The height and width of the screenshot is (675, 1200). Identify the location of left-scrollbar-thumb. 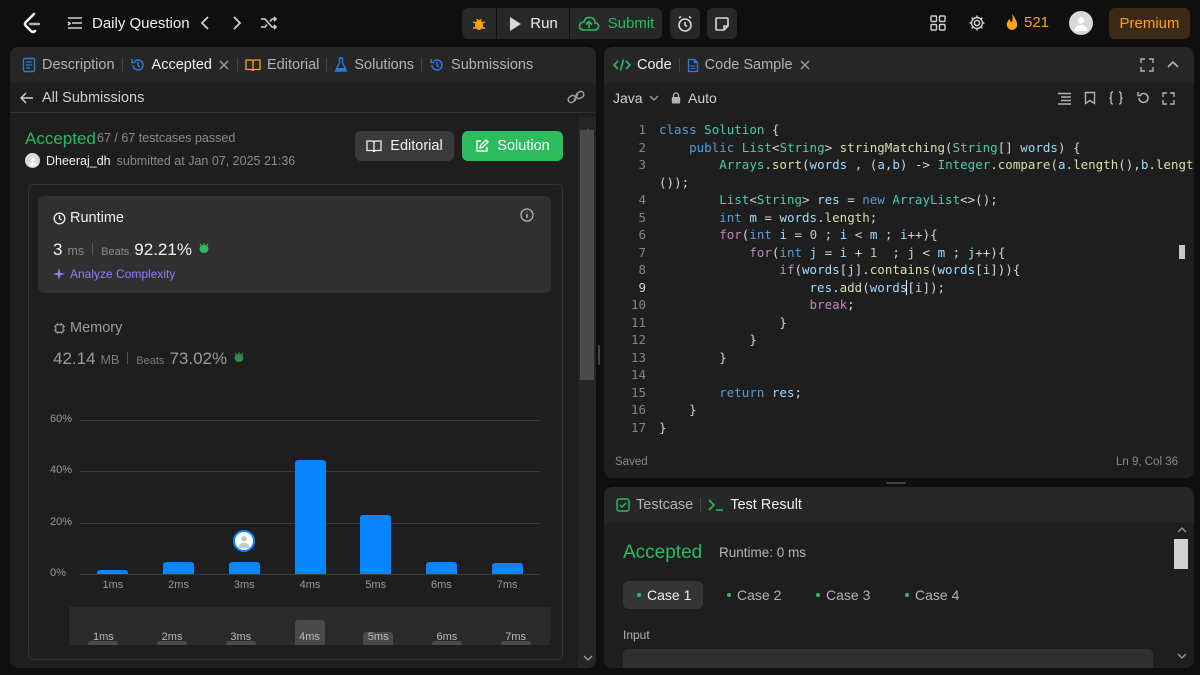
(587, 255).